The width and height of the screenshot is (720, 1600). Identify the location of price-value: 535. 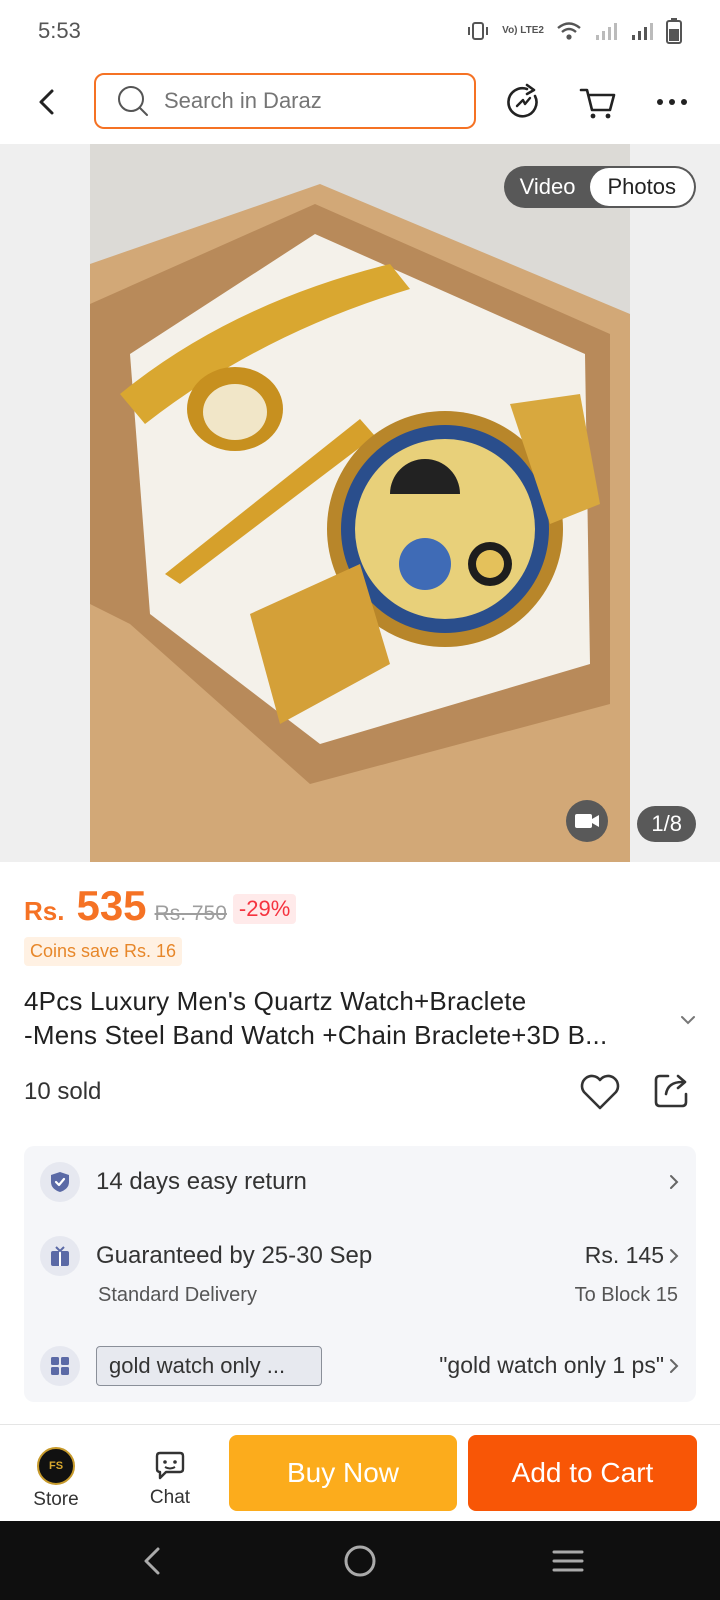
(111, 905).